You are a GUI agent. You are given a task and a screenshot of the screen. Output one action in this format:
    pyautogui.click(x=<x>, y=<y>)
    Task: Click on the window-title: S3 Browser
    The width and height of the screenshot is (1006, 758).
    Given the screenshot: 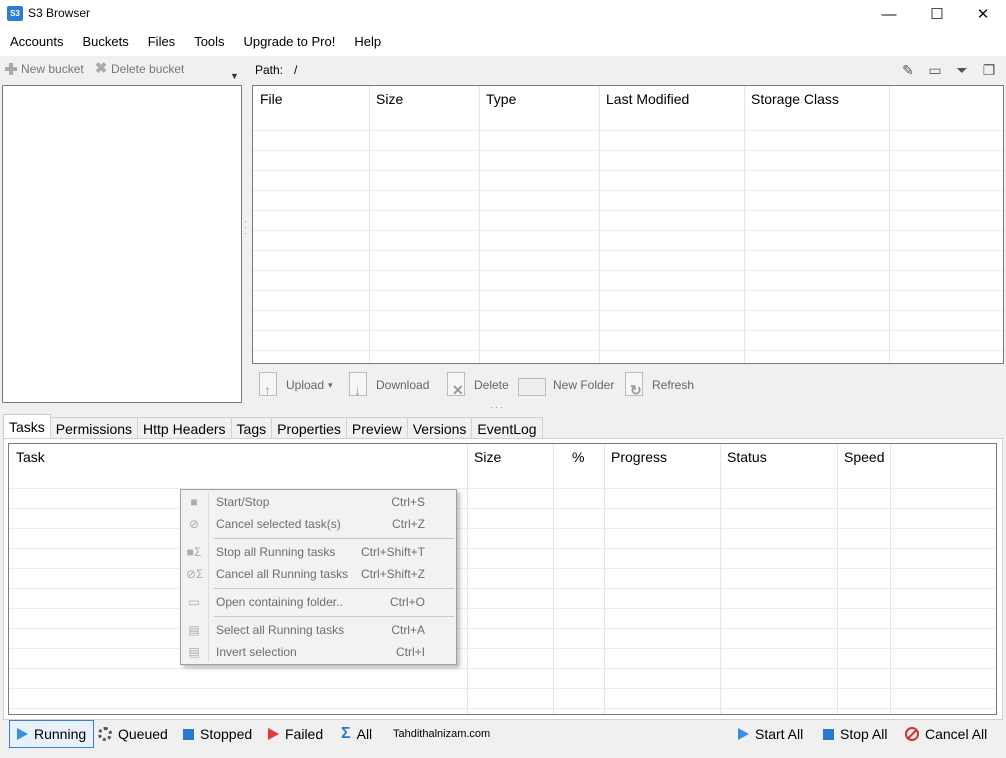 What is the action you would take?
    pyautogui.click(x=59, y=13)
    